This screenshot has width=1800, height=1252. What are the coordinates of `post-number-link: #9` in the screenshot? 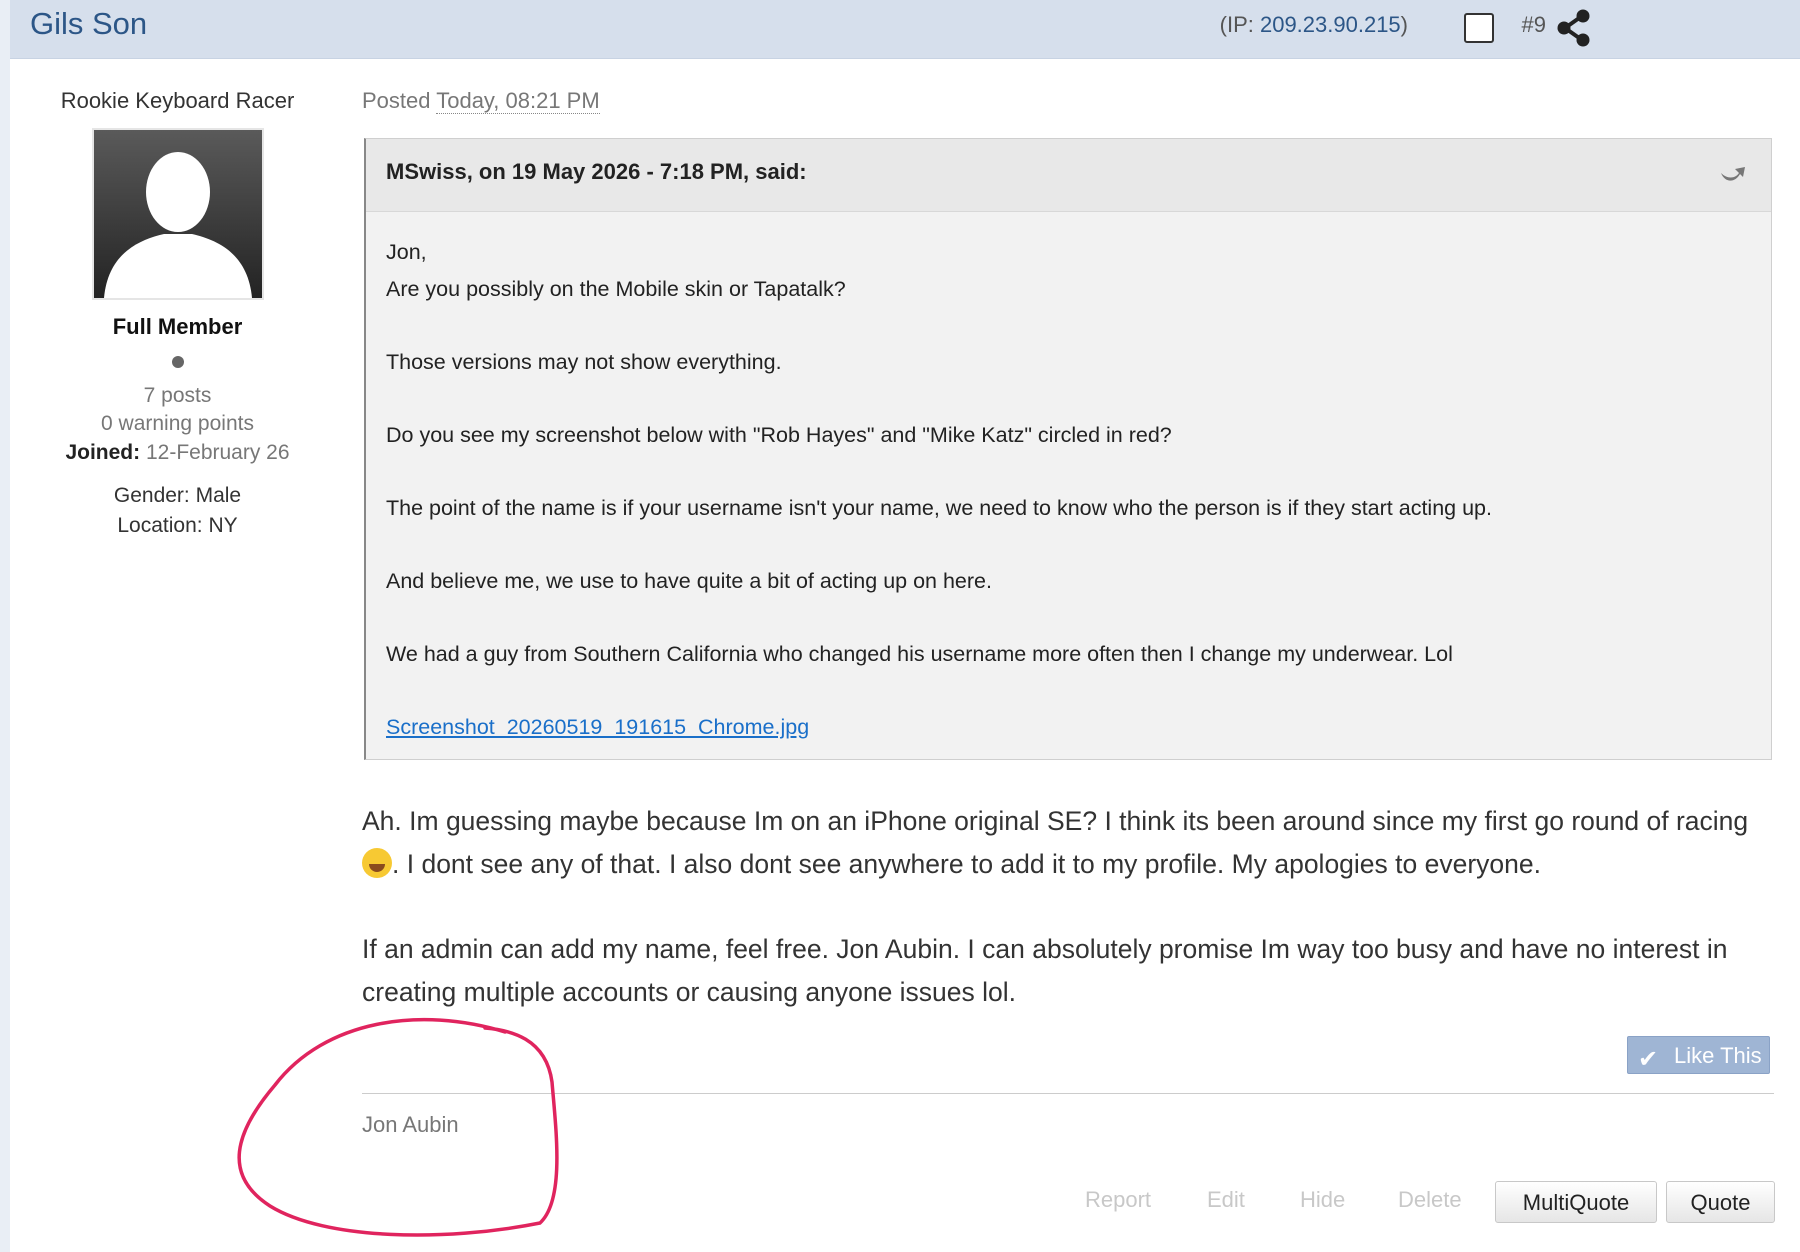 It's located at (1534, 25).